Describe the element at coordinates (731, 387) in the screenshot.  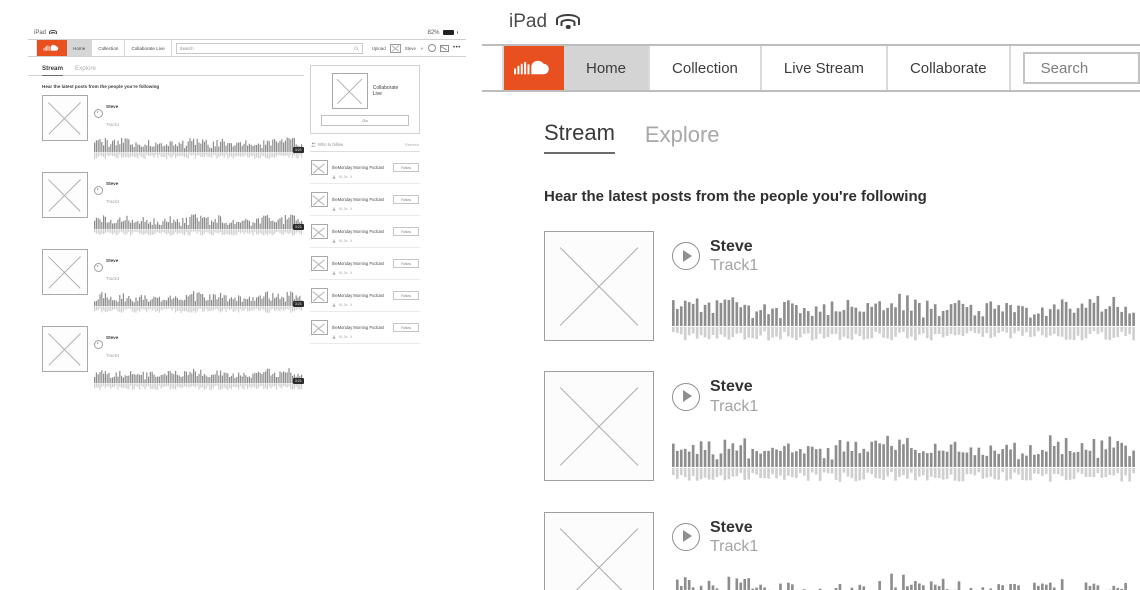
I see `large-track-user: Steve` at that location.